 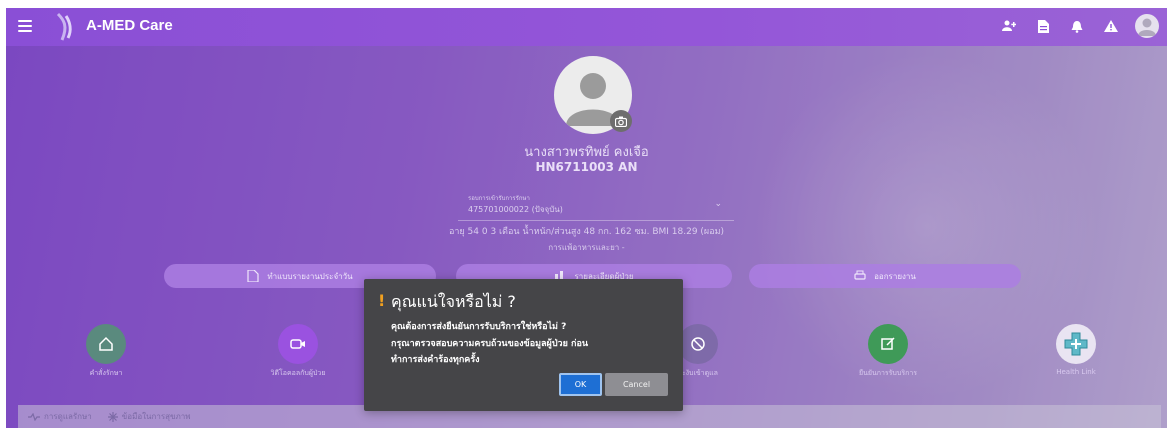 I want to click on app-title: A-MED Care, so click(x=129, y=25).